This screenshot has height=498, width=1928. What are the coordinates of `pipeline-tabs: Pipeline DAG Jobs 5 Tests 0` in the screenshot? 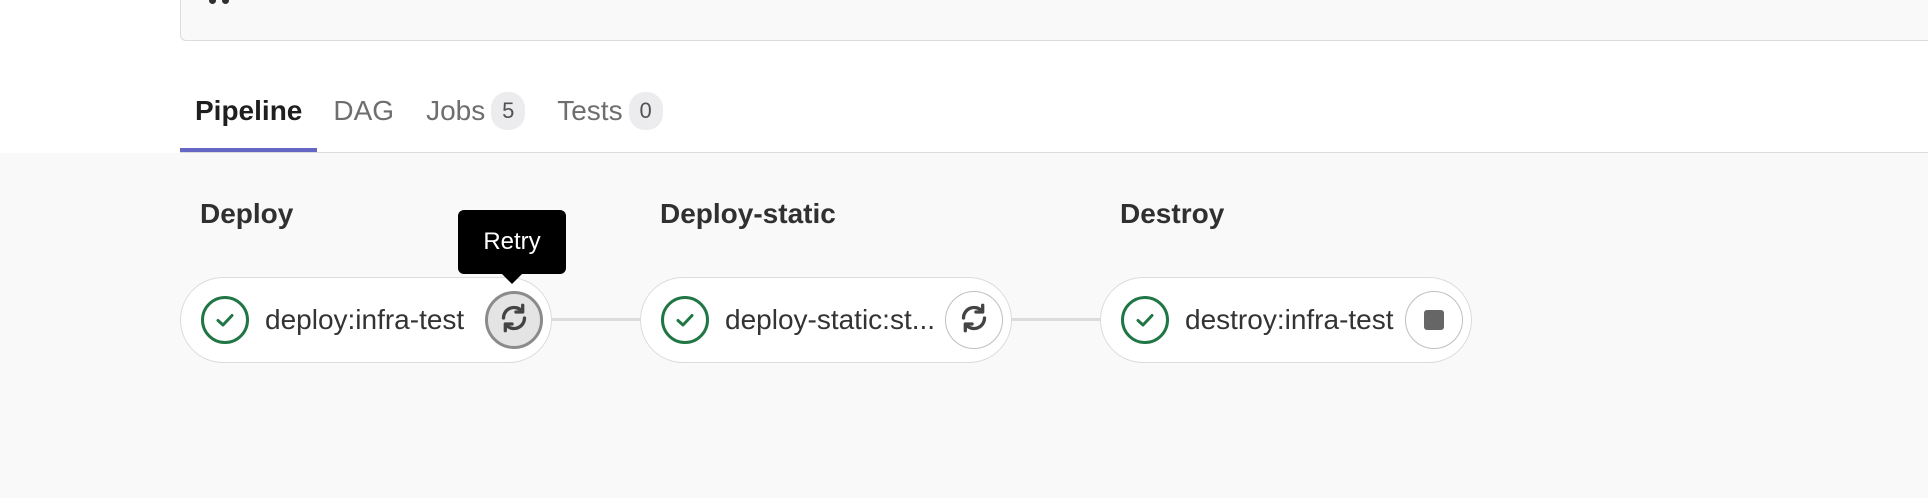 It's located at (437, 111).